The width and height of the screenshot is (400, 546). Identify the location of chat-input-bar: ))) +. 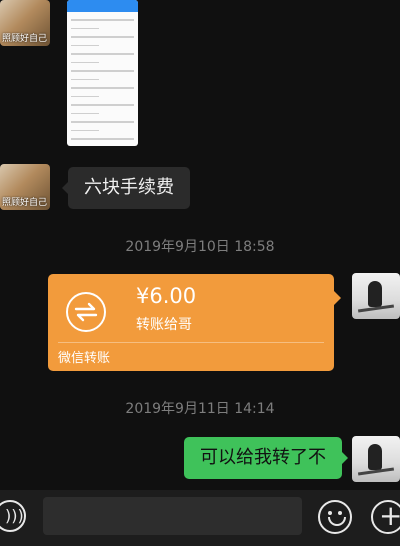
(200, 518).